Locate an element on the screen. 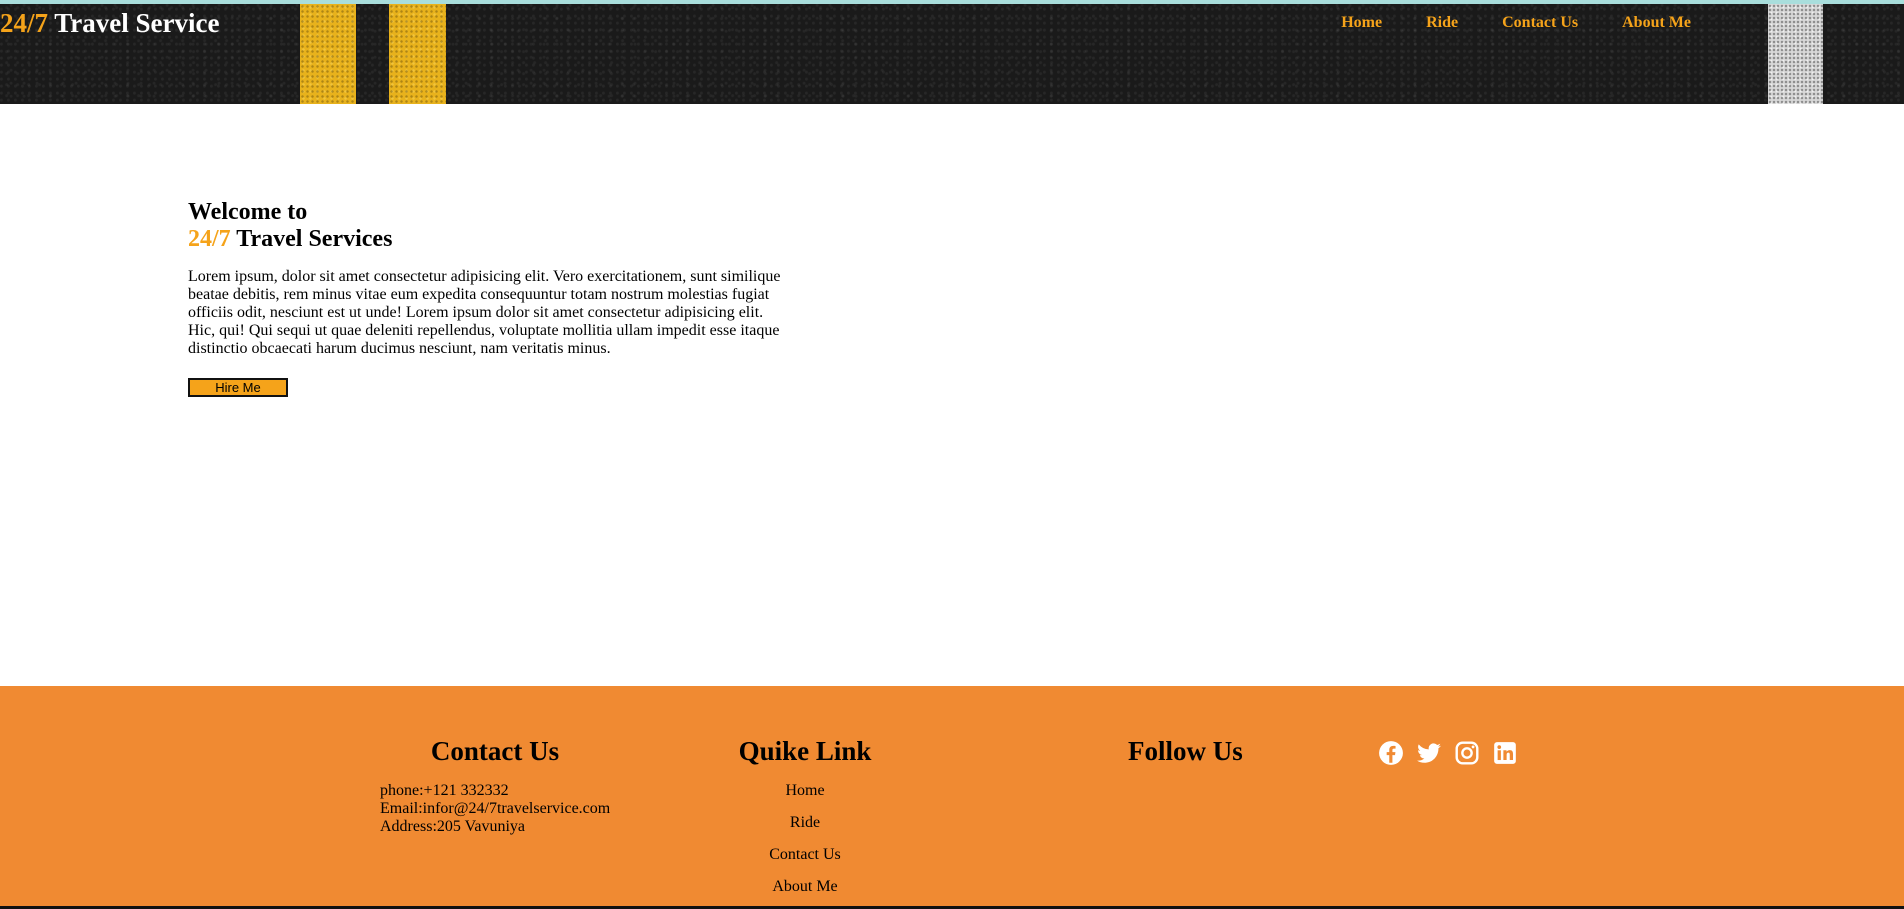  brand-name: Travel Service is located at coordinates (134, 23).